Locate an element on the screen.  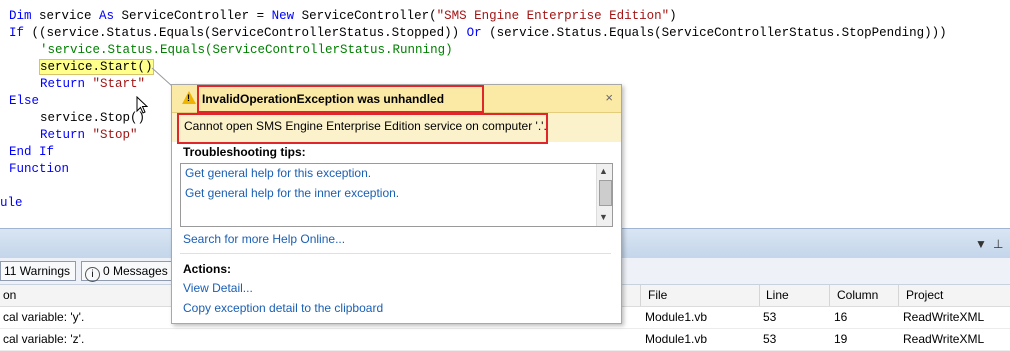
code-line-11: ule is located at coordinates (11, 203).